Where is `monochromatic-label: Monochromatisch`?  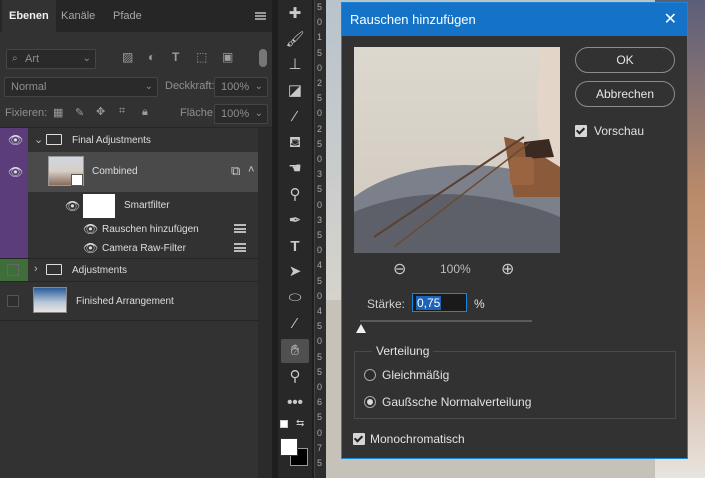
monochromatic-label: Monochromatisch is located at coordinates (417, 439).